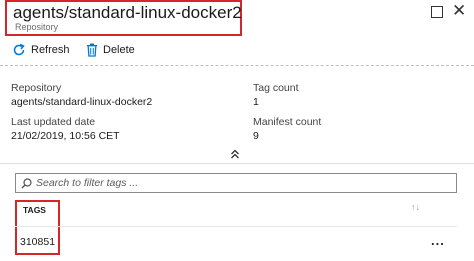  What do you see at coordinates (237, 65) in the screenshot?
I see `toolbar-divider` at bounding box center [237, 65].